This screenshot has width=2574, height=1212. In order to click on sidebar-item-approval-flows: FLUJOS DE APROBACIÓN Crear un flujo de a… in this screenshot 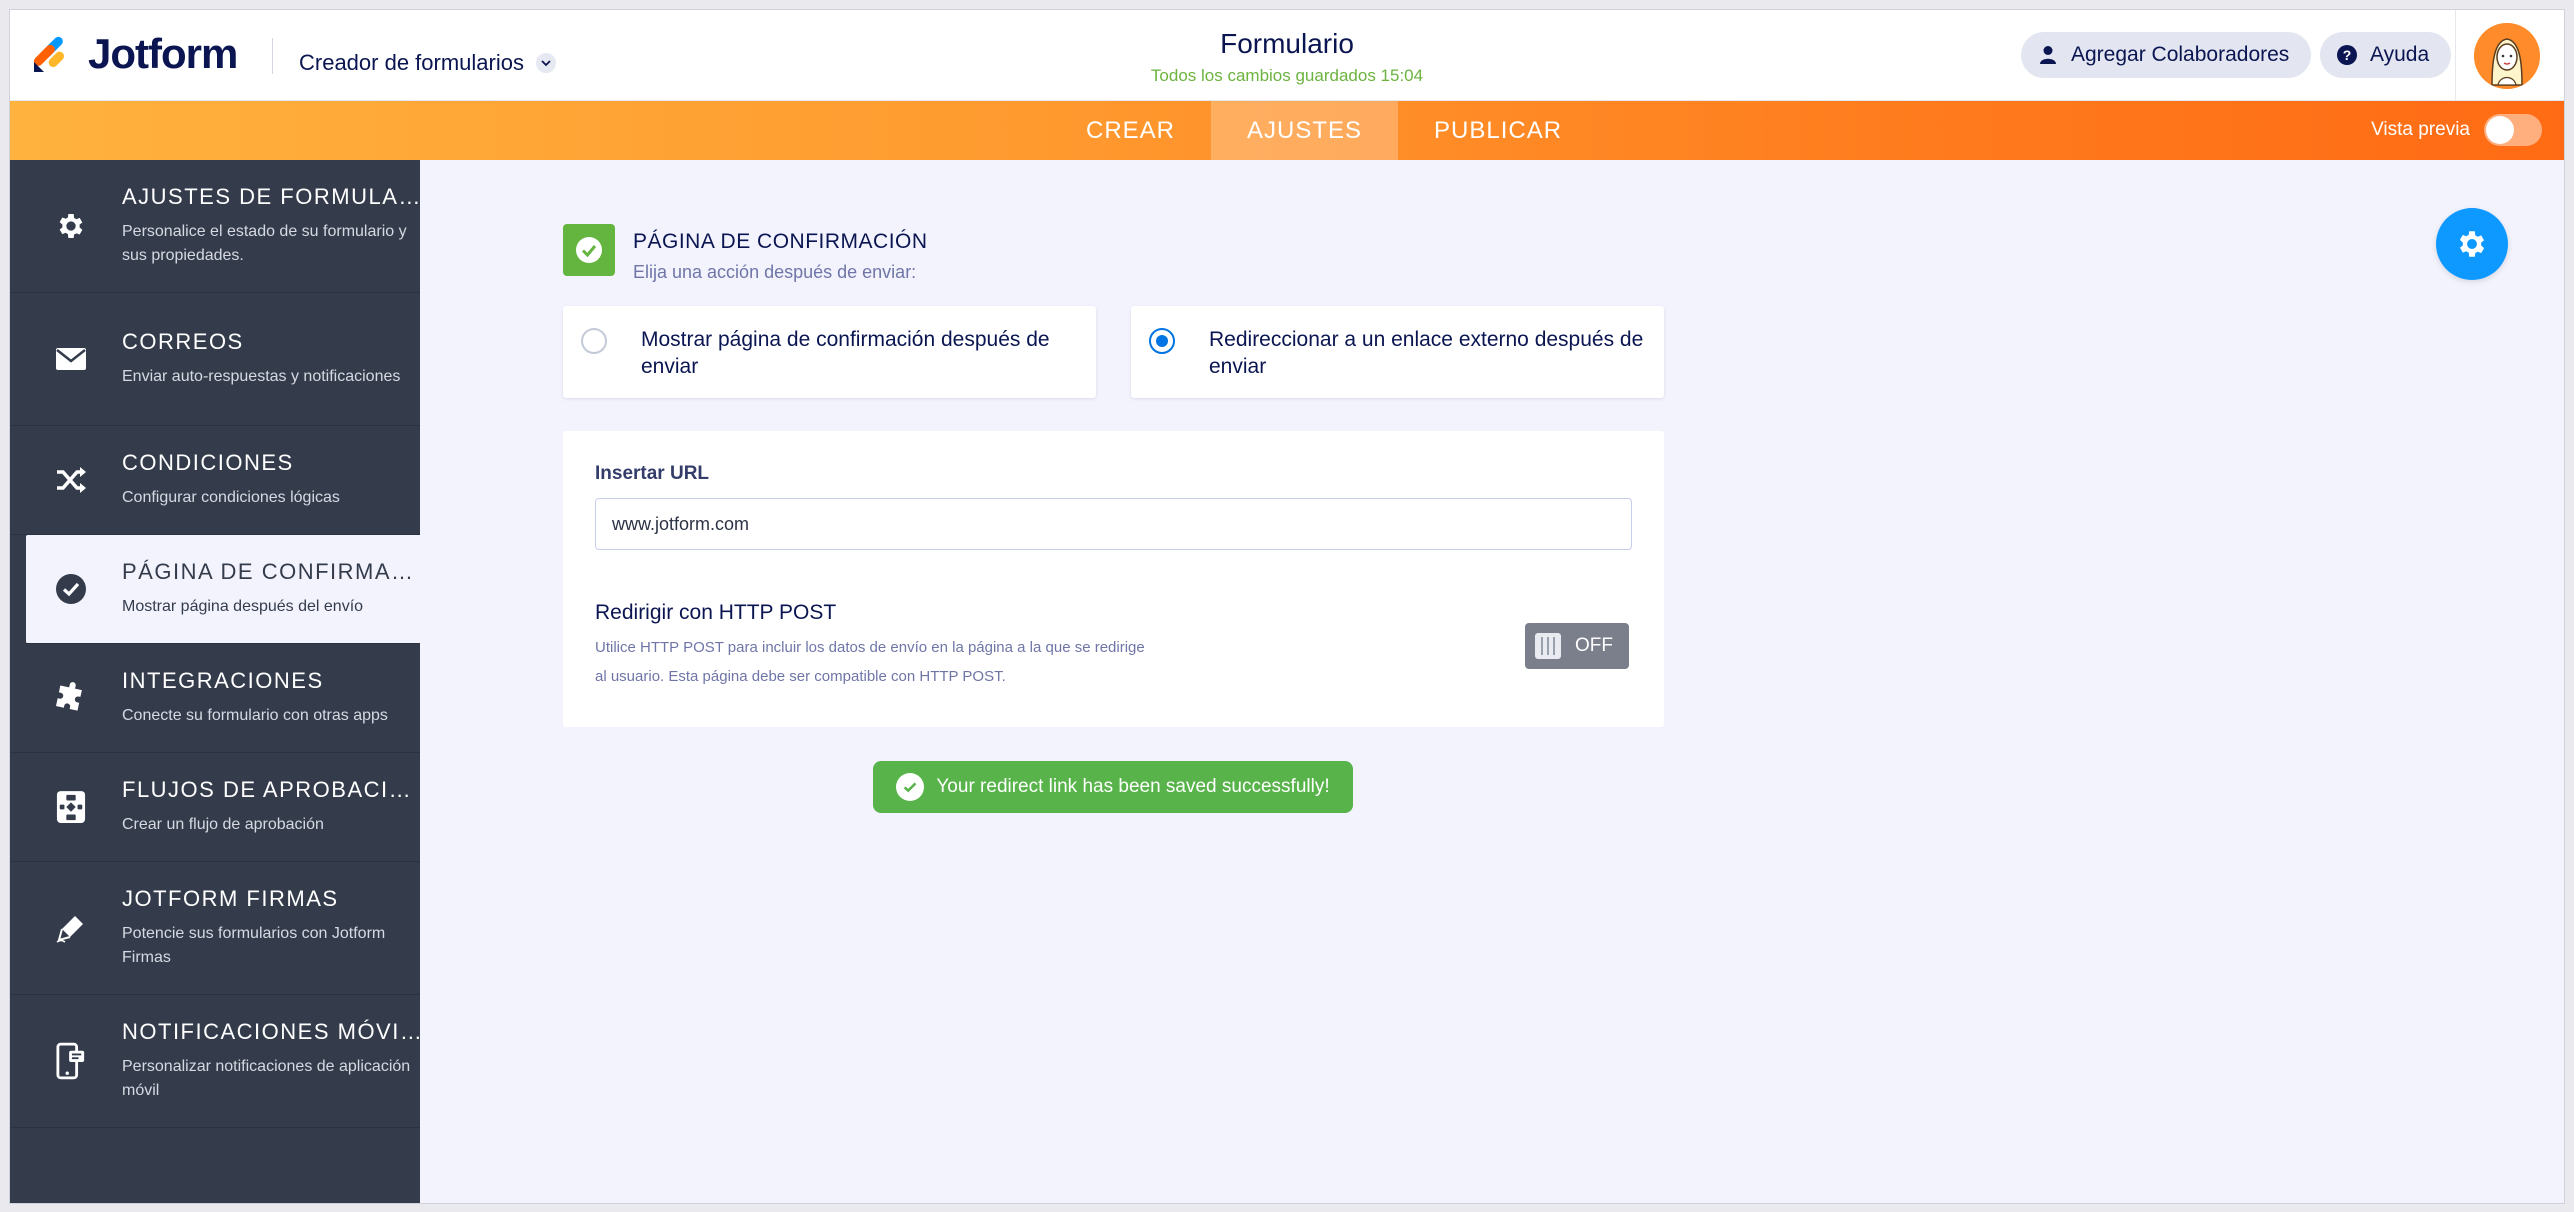, I will do `click(216, 807)`.